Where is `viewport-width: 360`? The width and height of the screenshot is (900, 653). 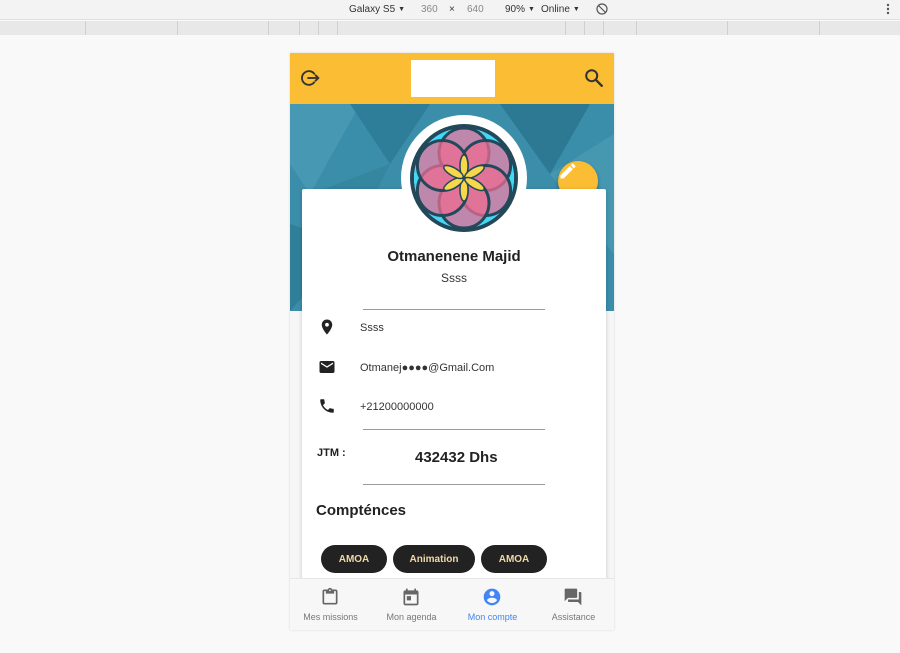
viewport-width: 360 is located at coordinates (429, 9).